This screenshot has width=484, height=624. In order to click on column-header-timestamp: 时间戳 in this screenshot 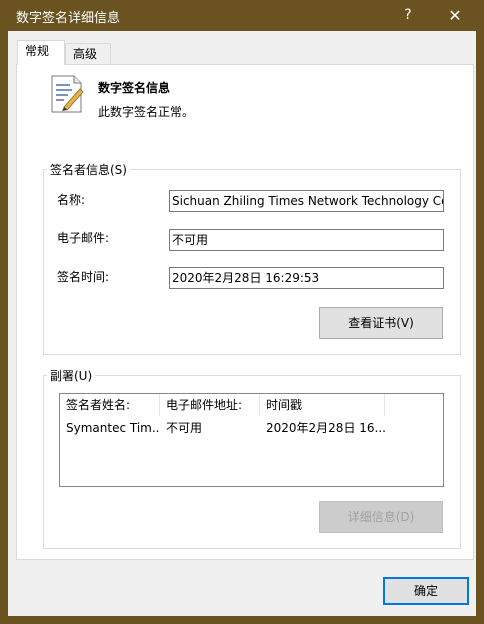, I will do `click(322, 405)`.